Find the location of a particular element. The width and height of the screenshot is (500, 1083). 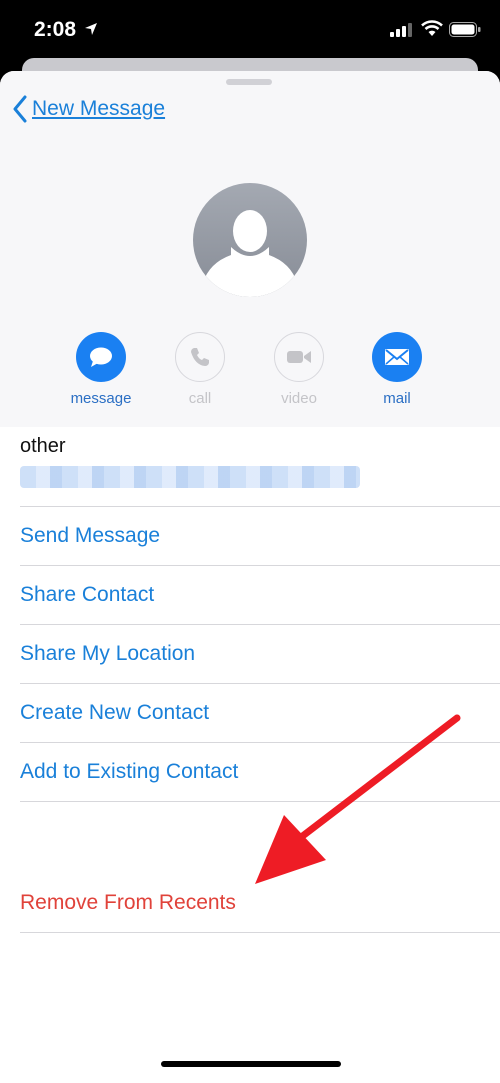

status-time: 2:08 is located at coordinates (55, 29).